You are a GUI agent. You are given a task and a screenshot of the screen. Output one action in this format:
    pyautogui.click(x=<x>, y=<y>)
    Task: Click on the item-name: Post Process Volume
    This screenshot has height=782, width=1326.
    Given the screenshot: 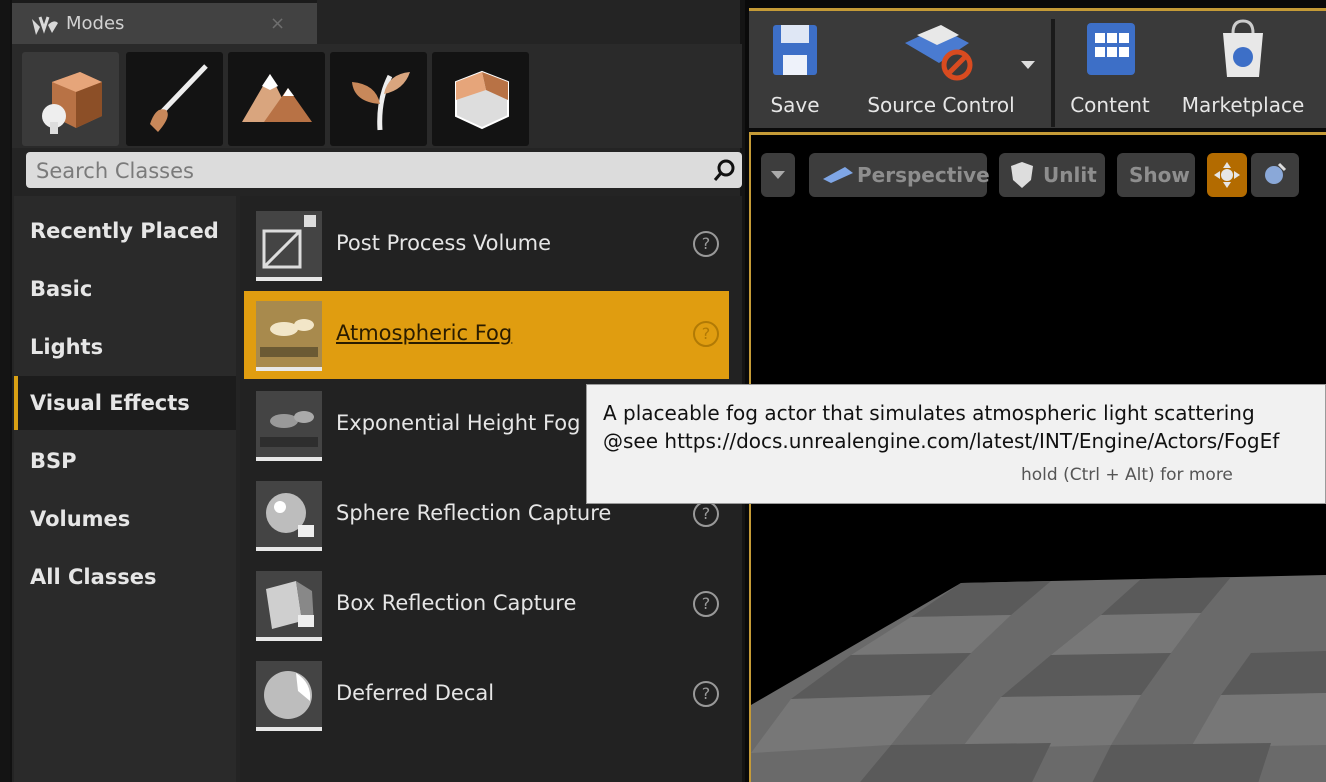 What is the action you would take?
    pyautogui.click(x=444, y=243)
    